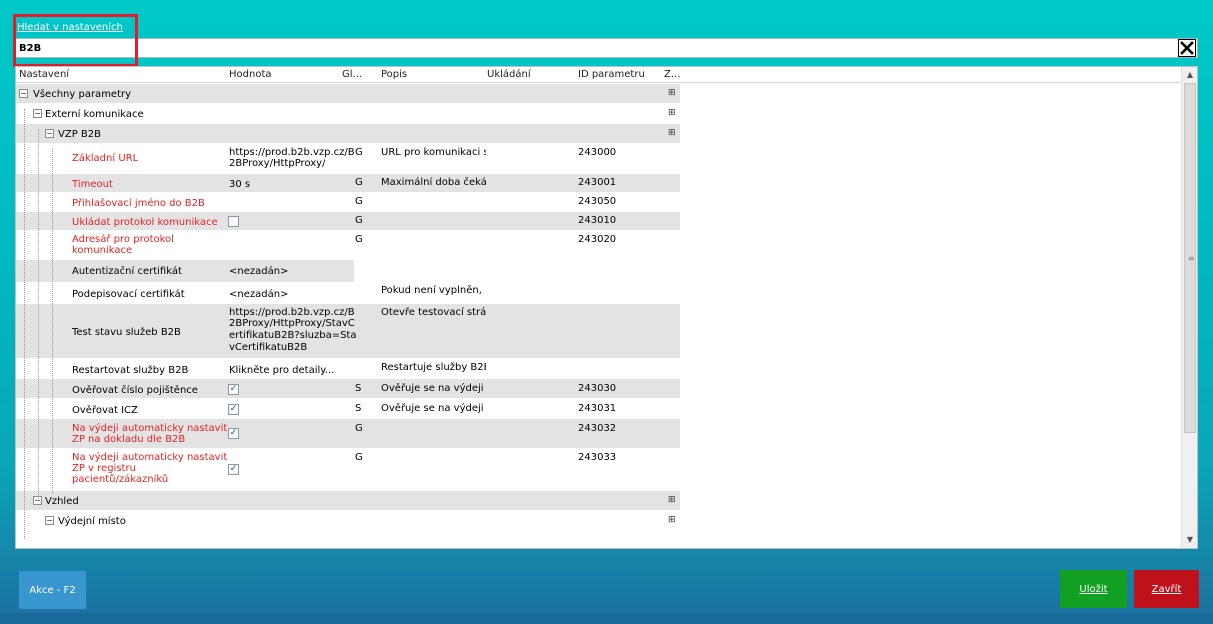 The image size is (1213, 624). I want to click on setting-name: Základní URL, so click(105, 158).